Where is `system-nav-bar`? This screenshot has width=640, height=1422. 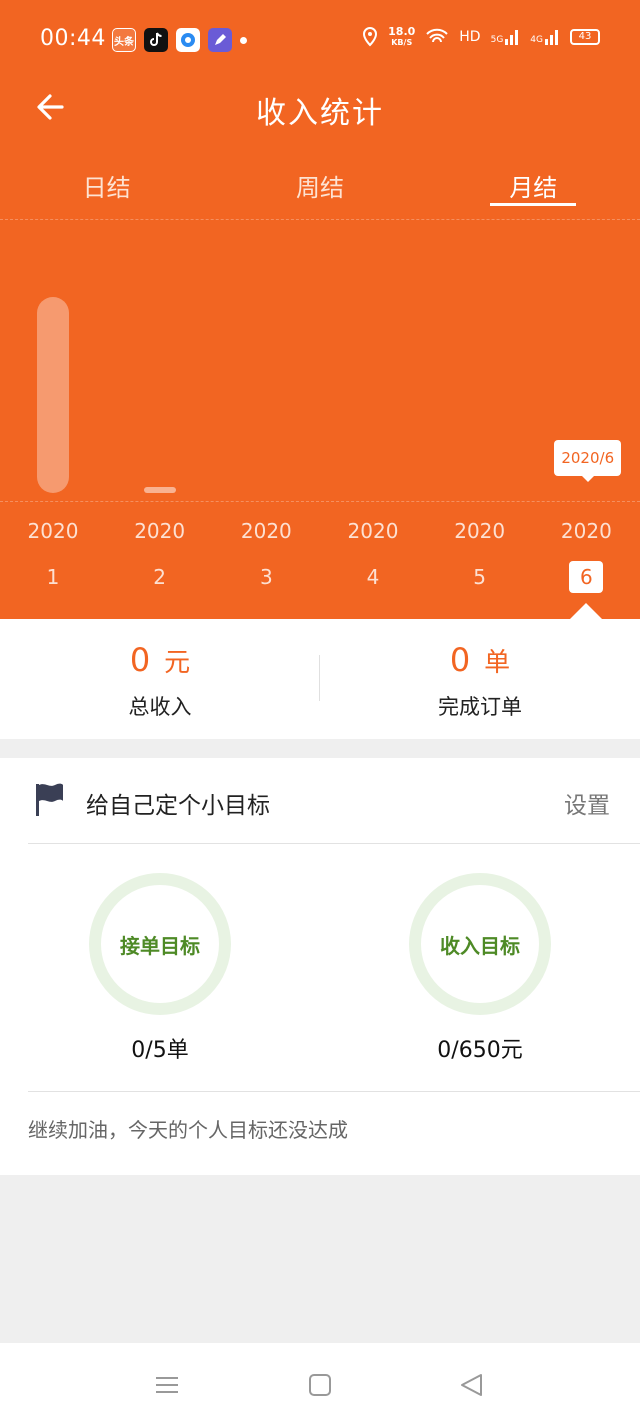
system-nav-bar is located at coordinates (320, 1382).